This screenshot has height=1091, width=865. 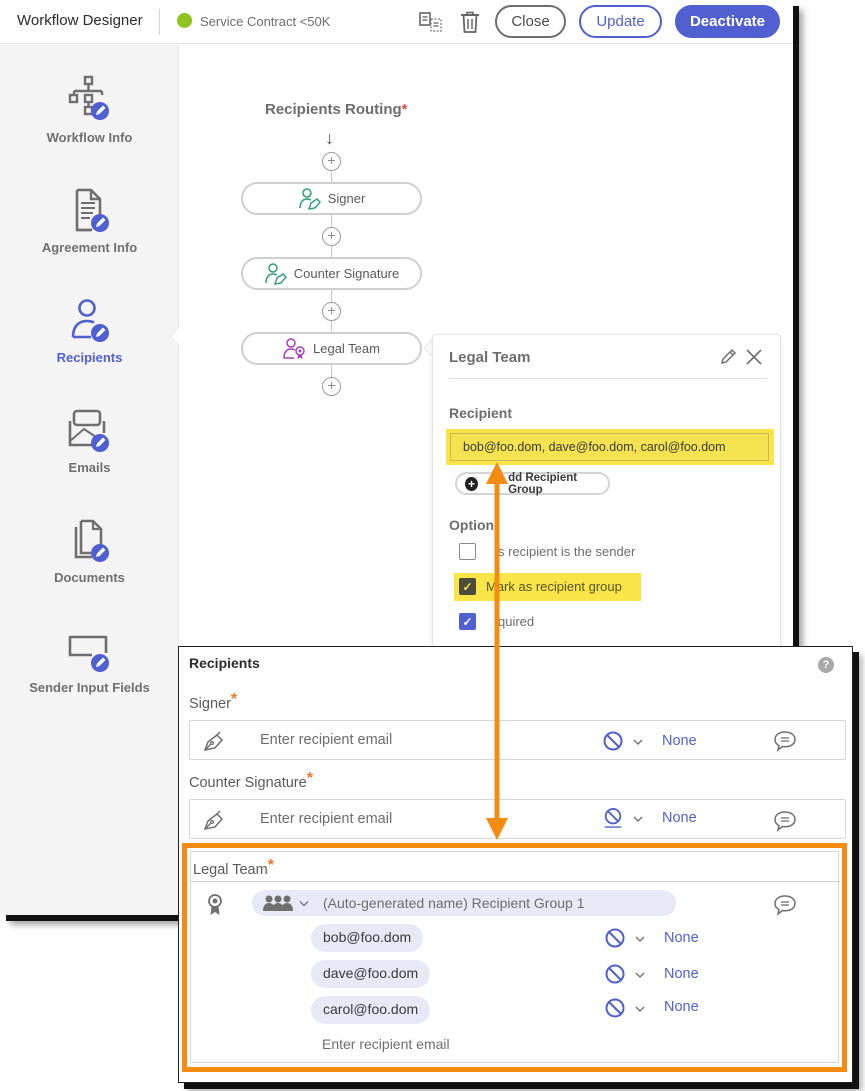 I want to click on start-arrow-icon: ↓, so click(x=329, y=138).